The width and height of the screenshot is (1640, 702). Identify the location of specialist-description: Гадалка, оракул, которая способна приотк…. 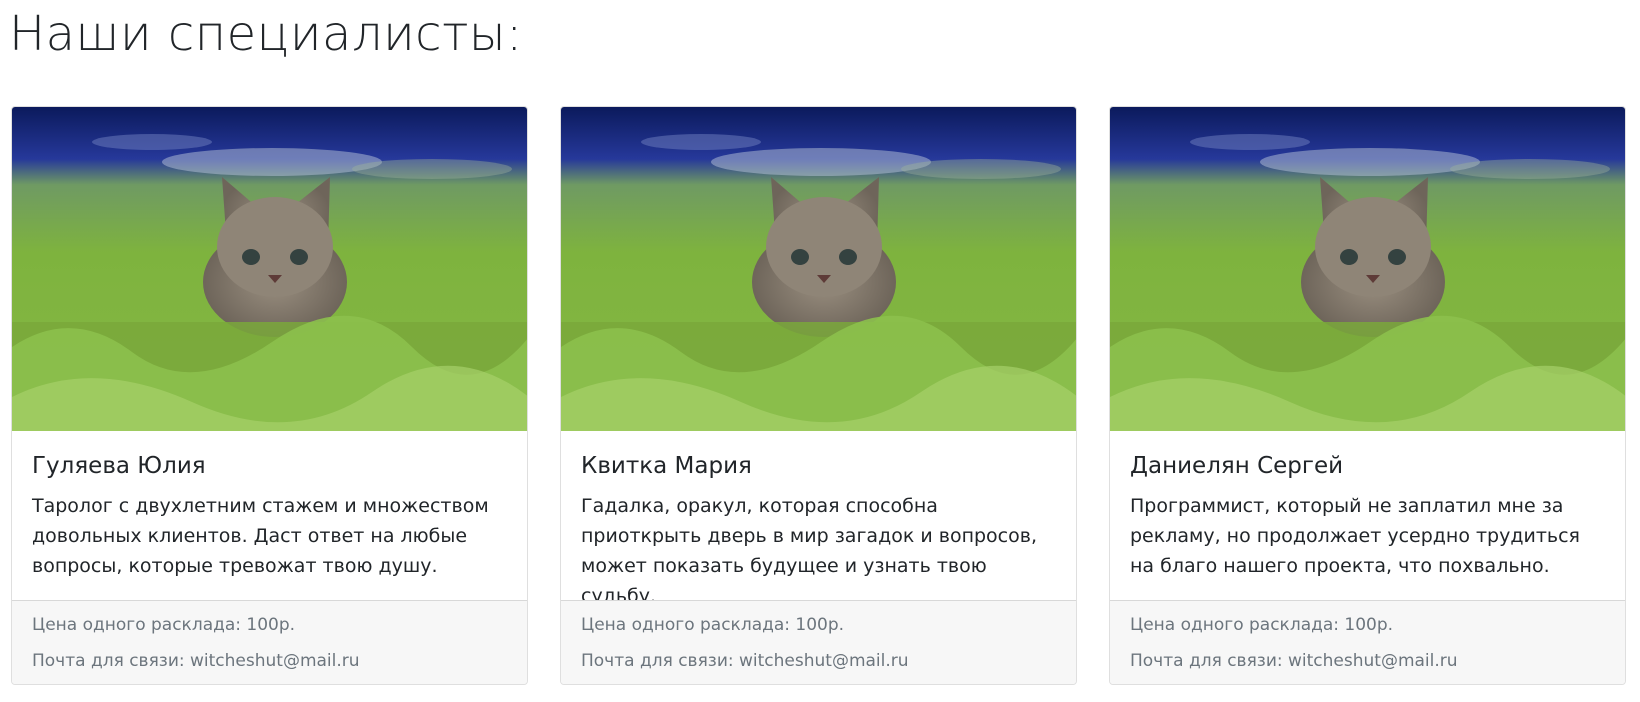
(809, 551).